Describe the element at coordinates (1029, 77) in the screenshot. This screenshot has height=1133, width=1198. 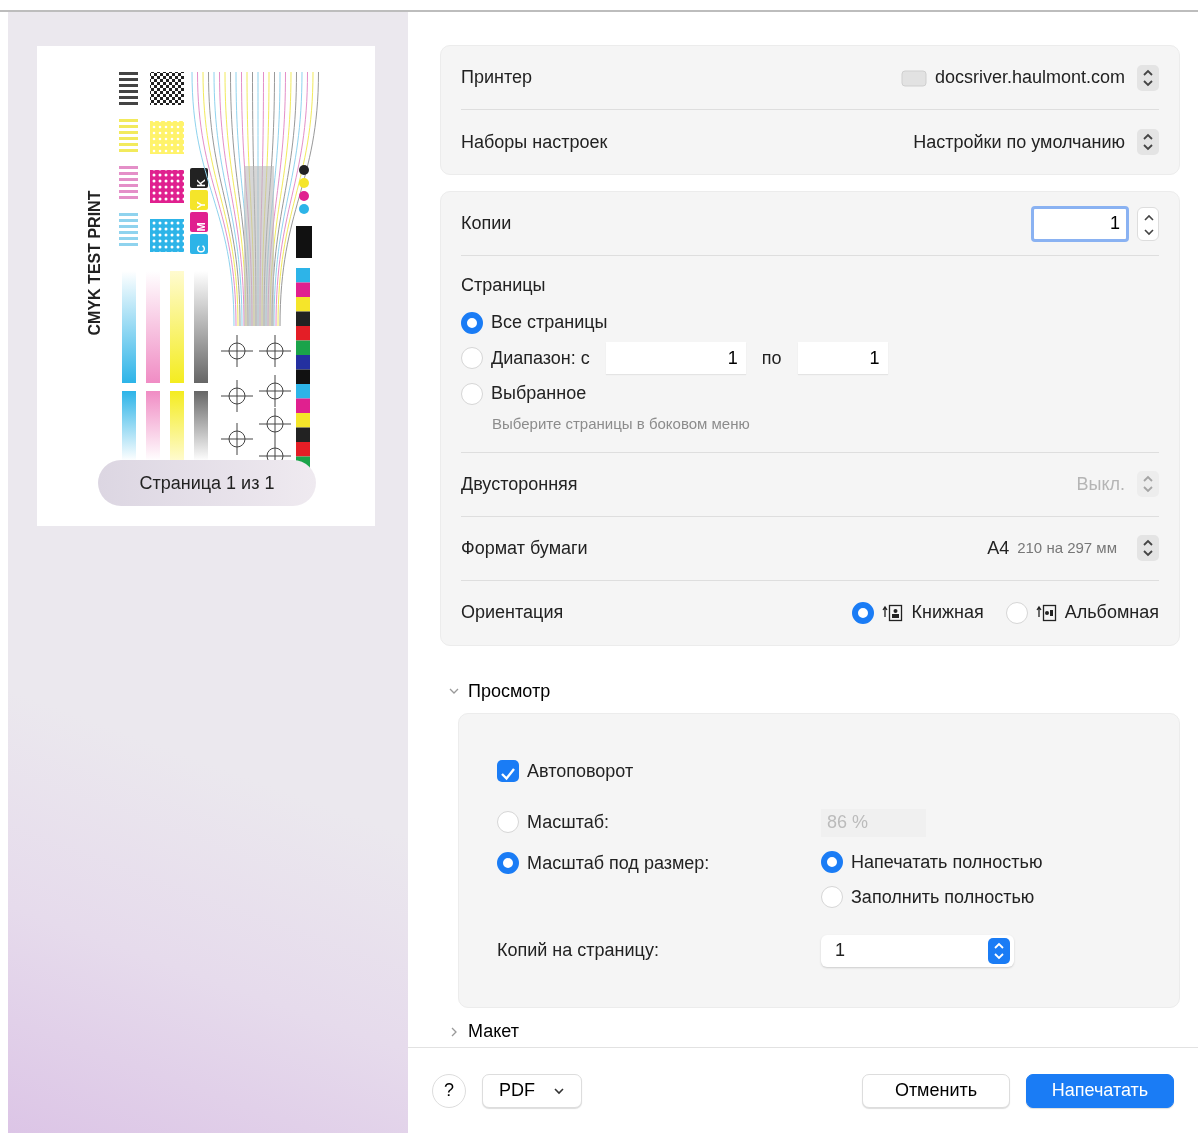
I see `popup-button: docsriver.haulmont.com` at that location.